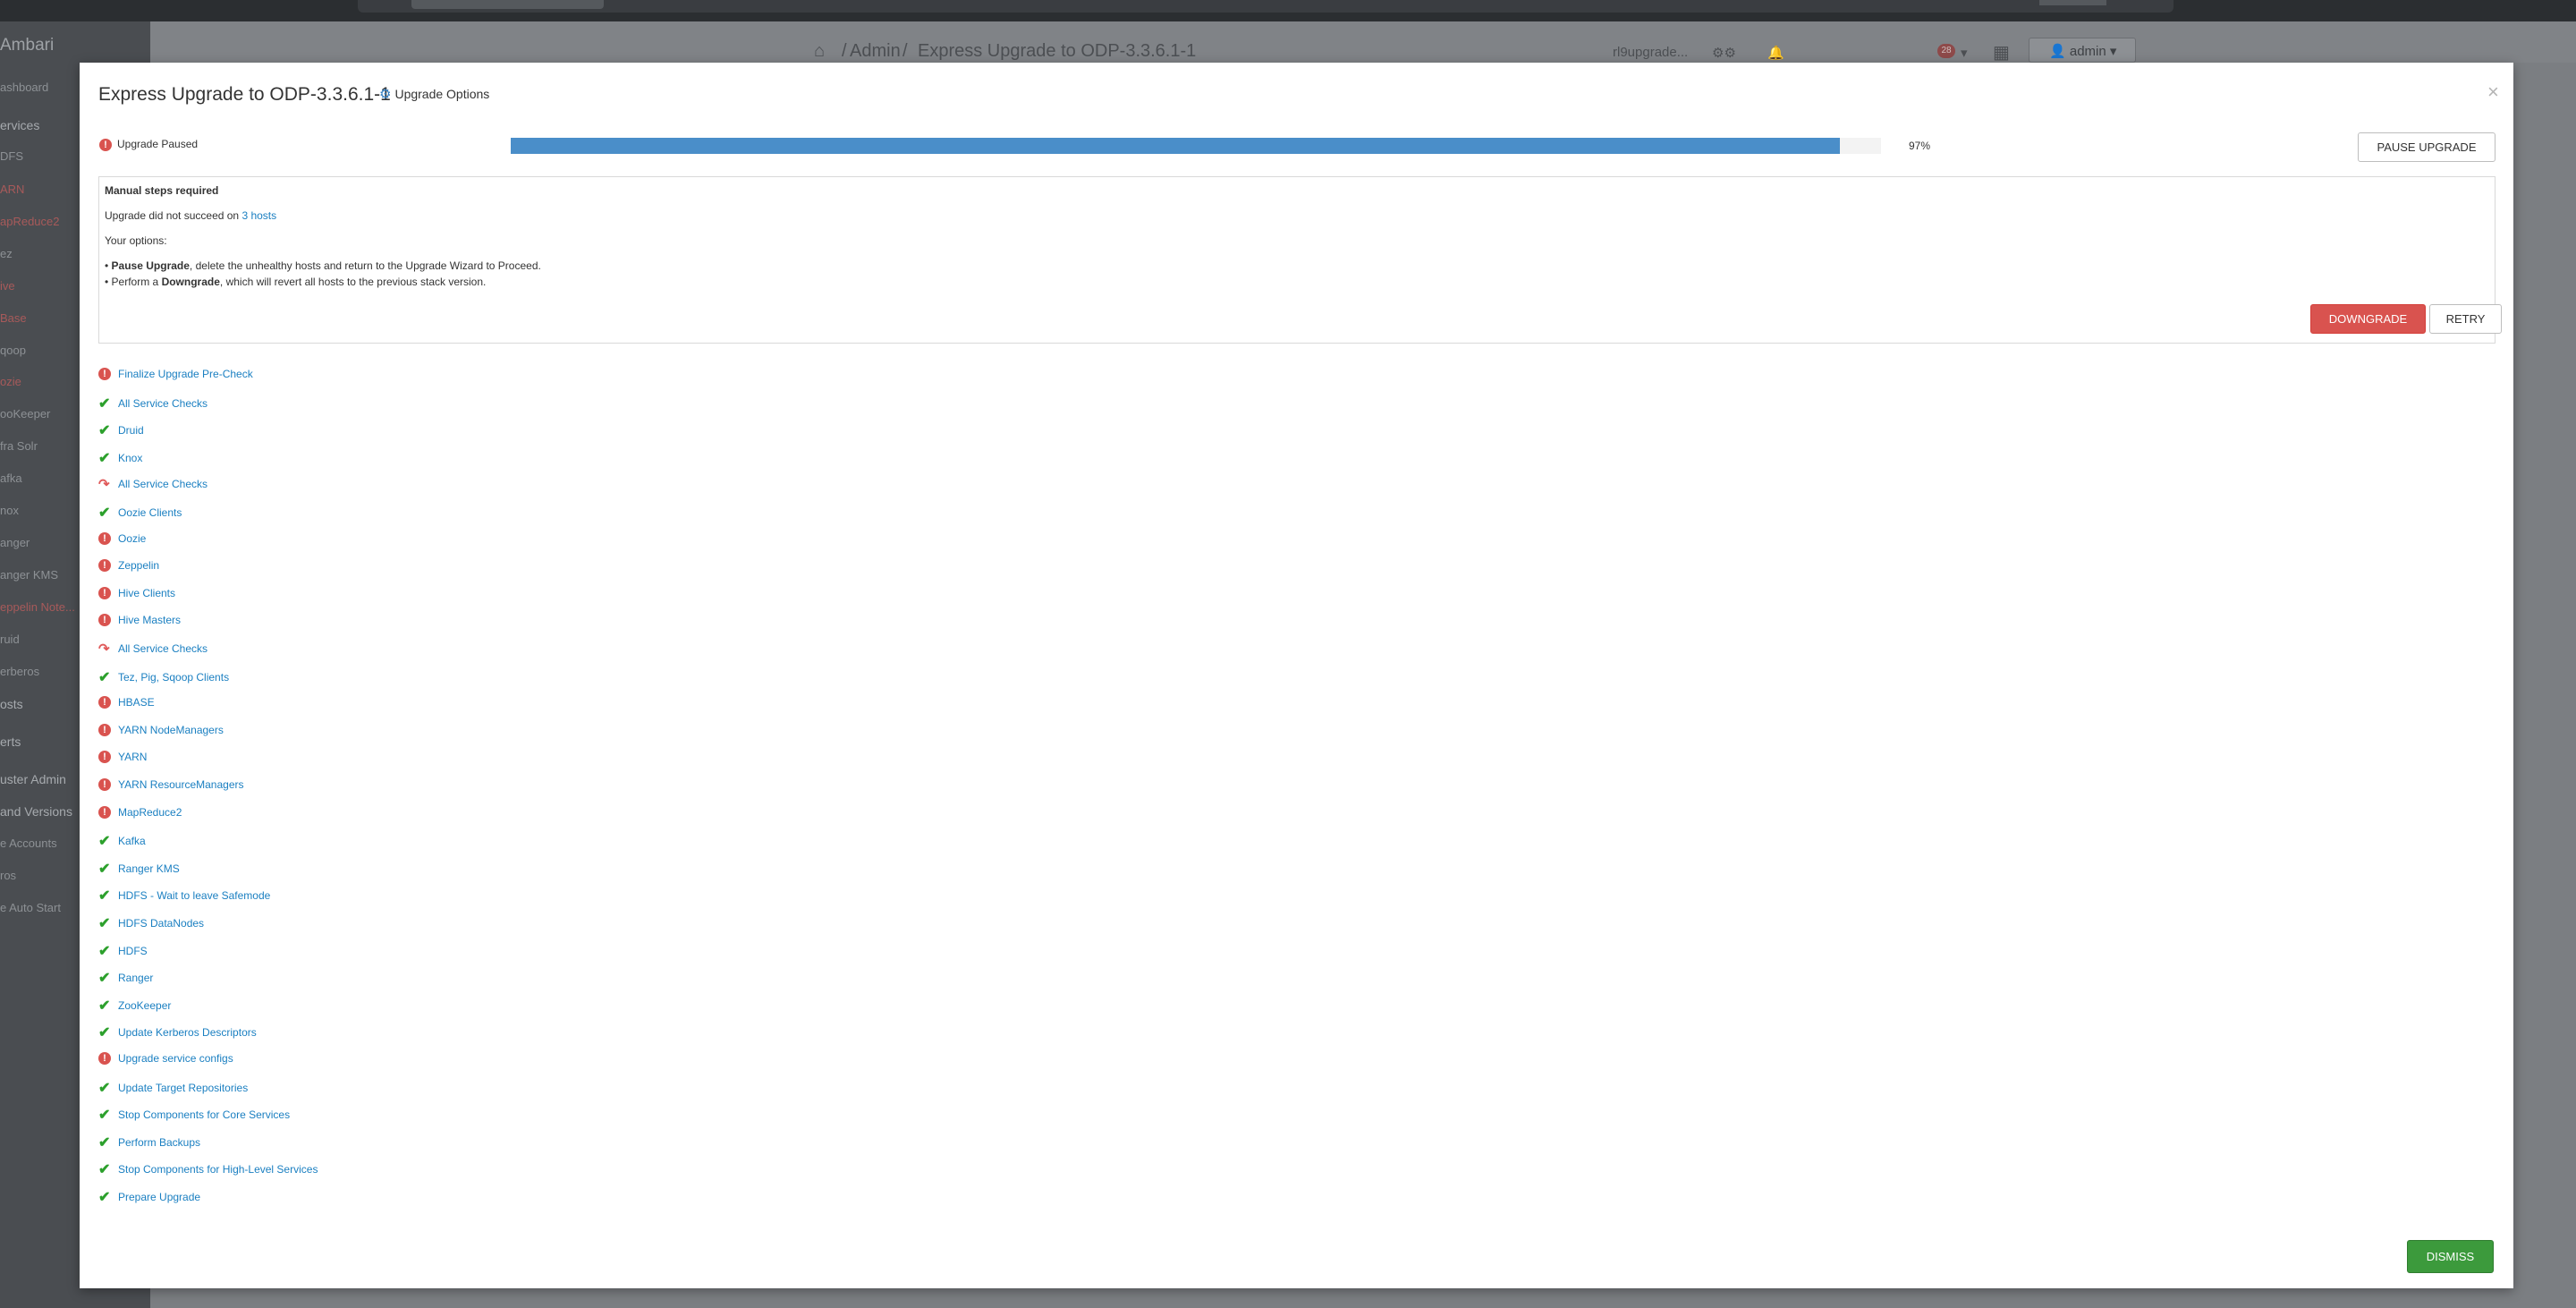 The height and width of the screenshot is (1308, 2576). What do you see at coordinates (2465, 319) in the screenshot?
I see `retry-button: RETRY` at bounding box center [2465, 319].